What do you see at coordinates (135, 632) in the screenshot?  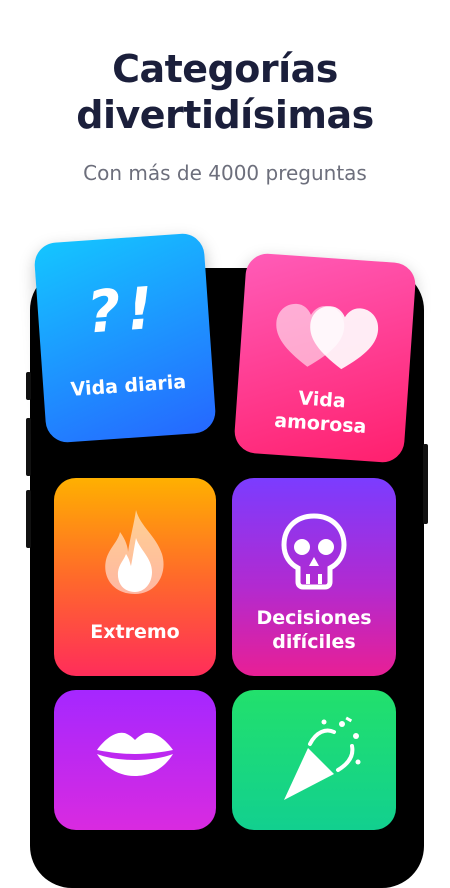 I see `category-label: Extremo` at bounding box center [135, 632].